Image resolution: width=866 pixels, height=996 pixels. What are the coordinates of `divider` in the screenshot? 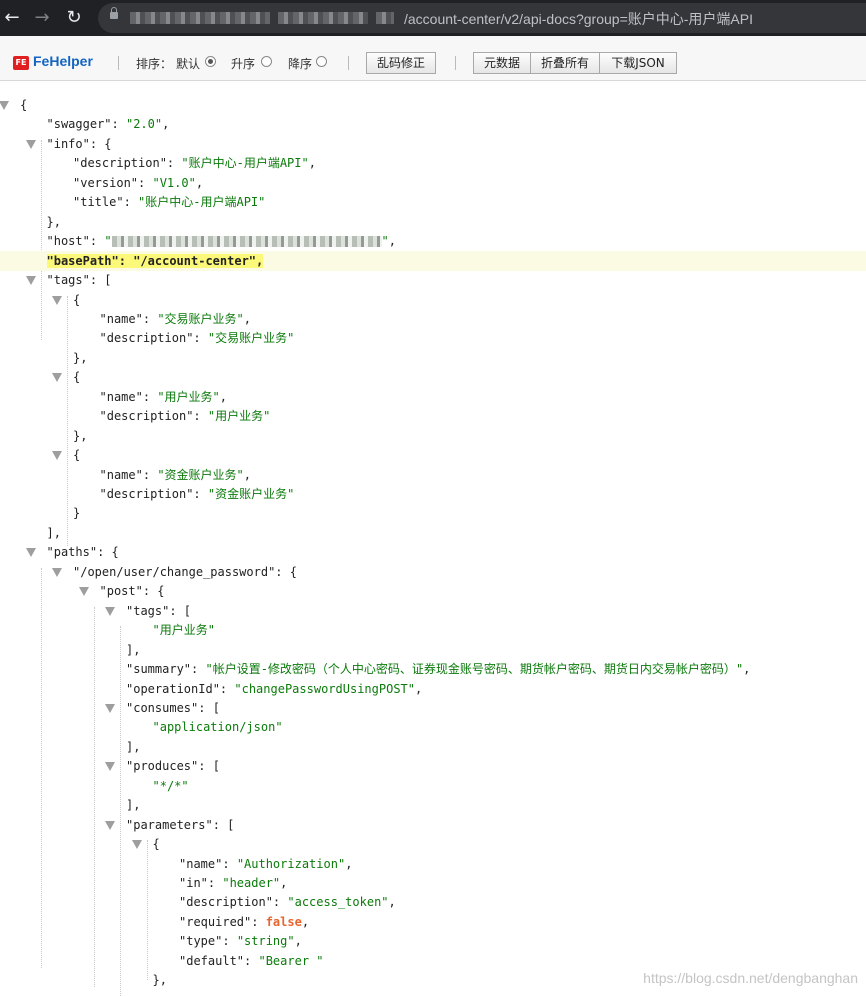 It's located at (348, 63).